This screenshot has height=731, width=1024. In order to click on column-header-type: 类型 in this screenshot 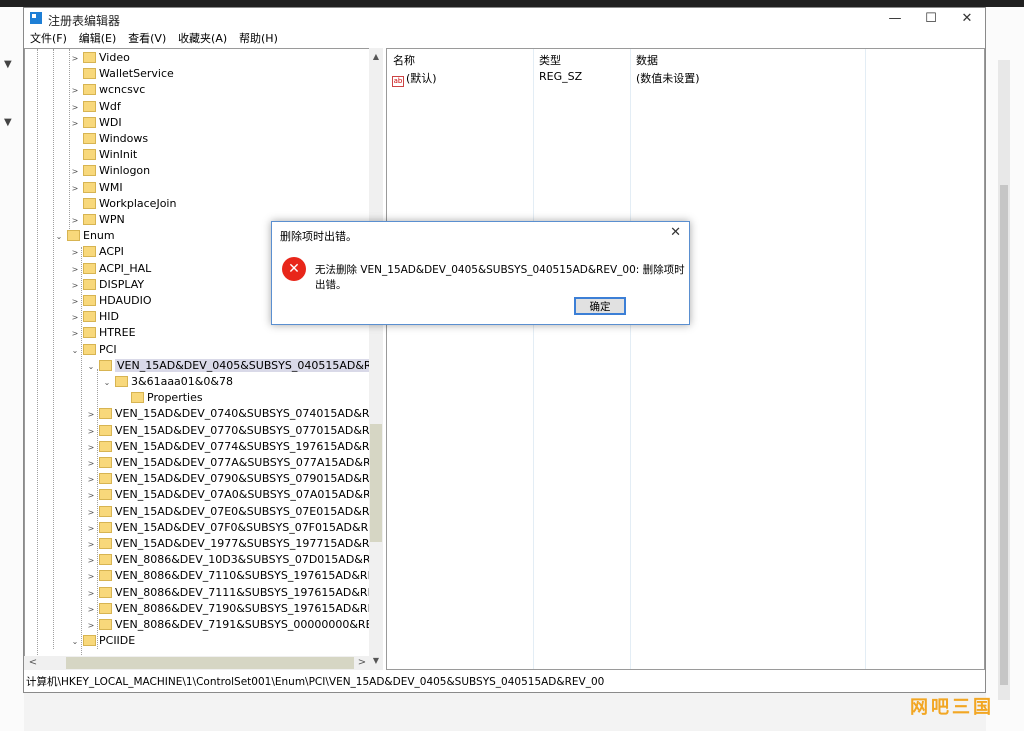, I will do `click(550, 60)`.